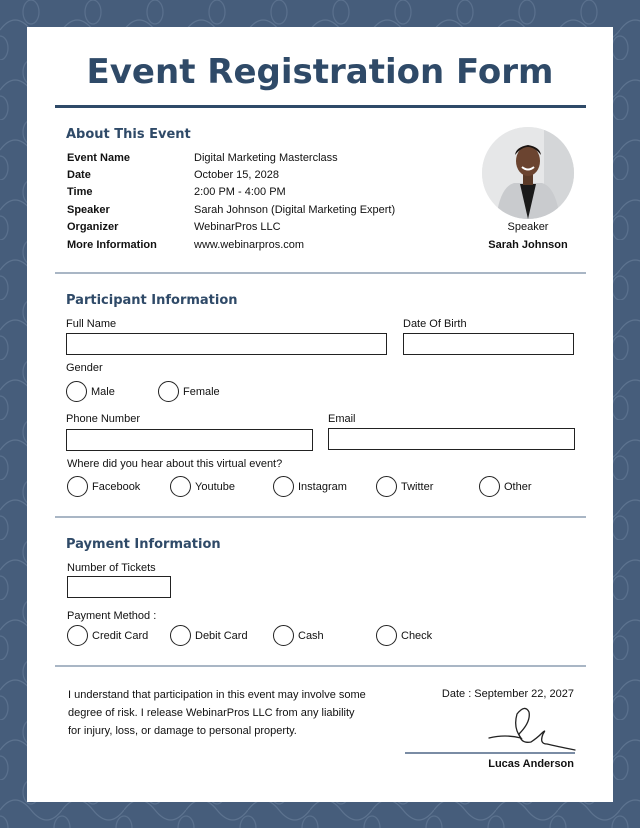  What do you see at coordinates (417, 486) in the screenshot?
I see `radio-label: Twitter` at bounding box center [417, 486].